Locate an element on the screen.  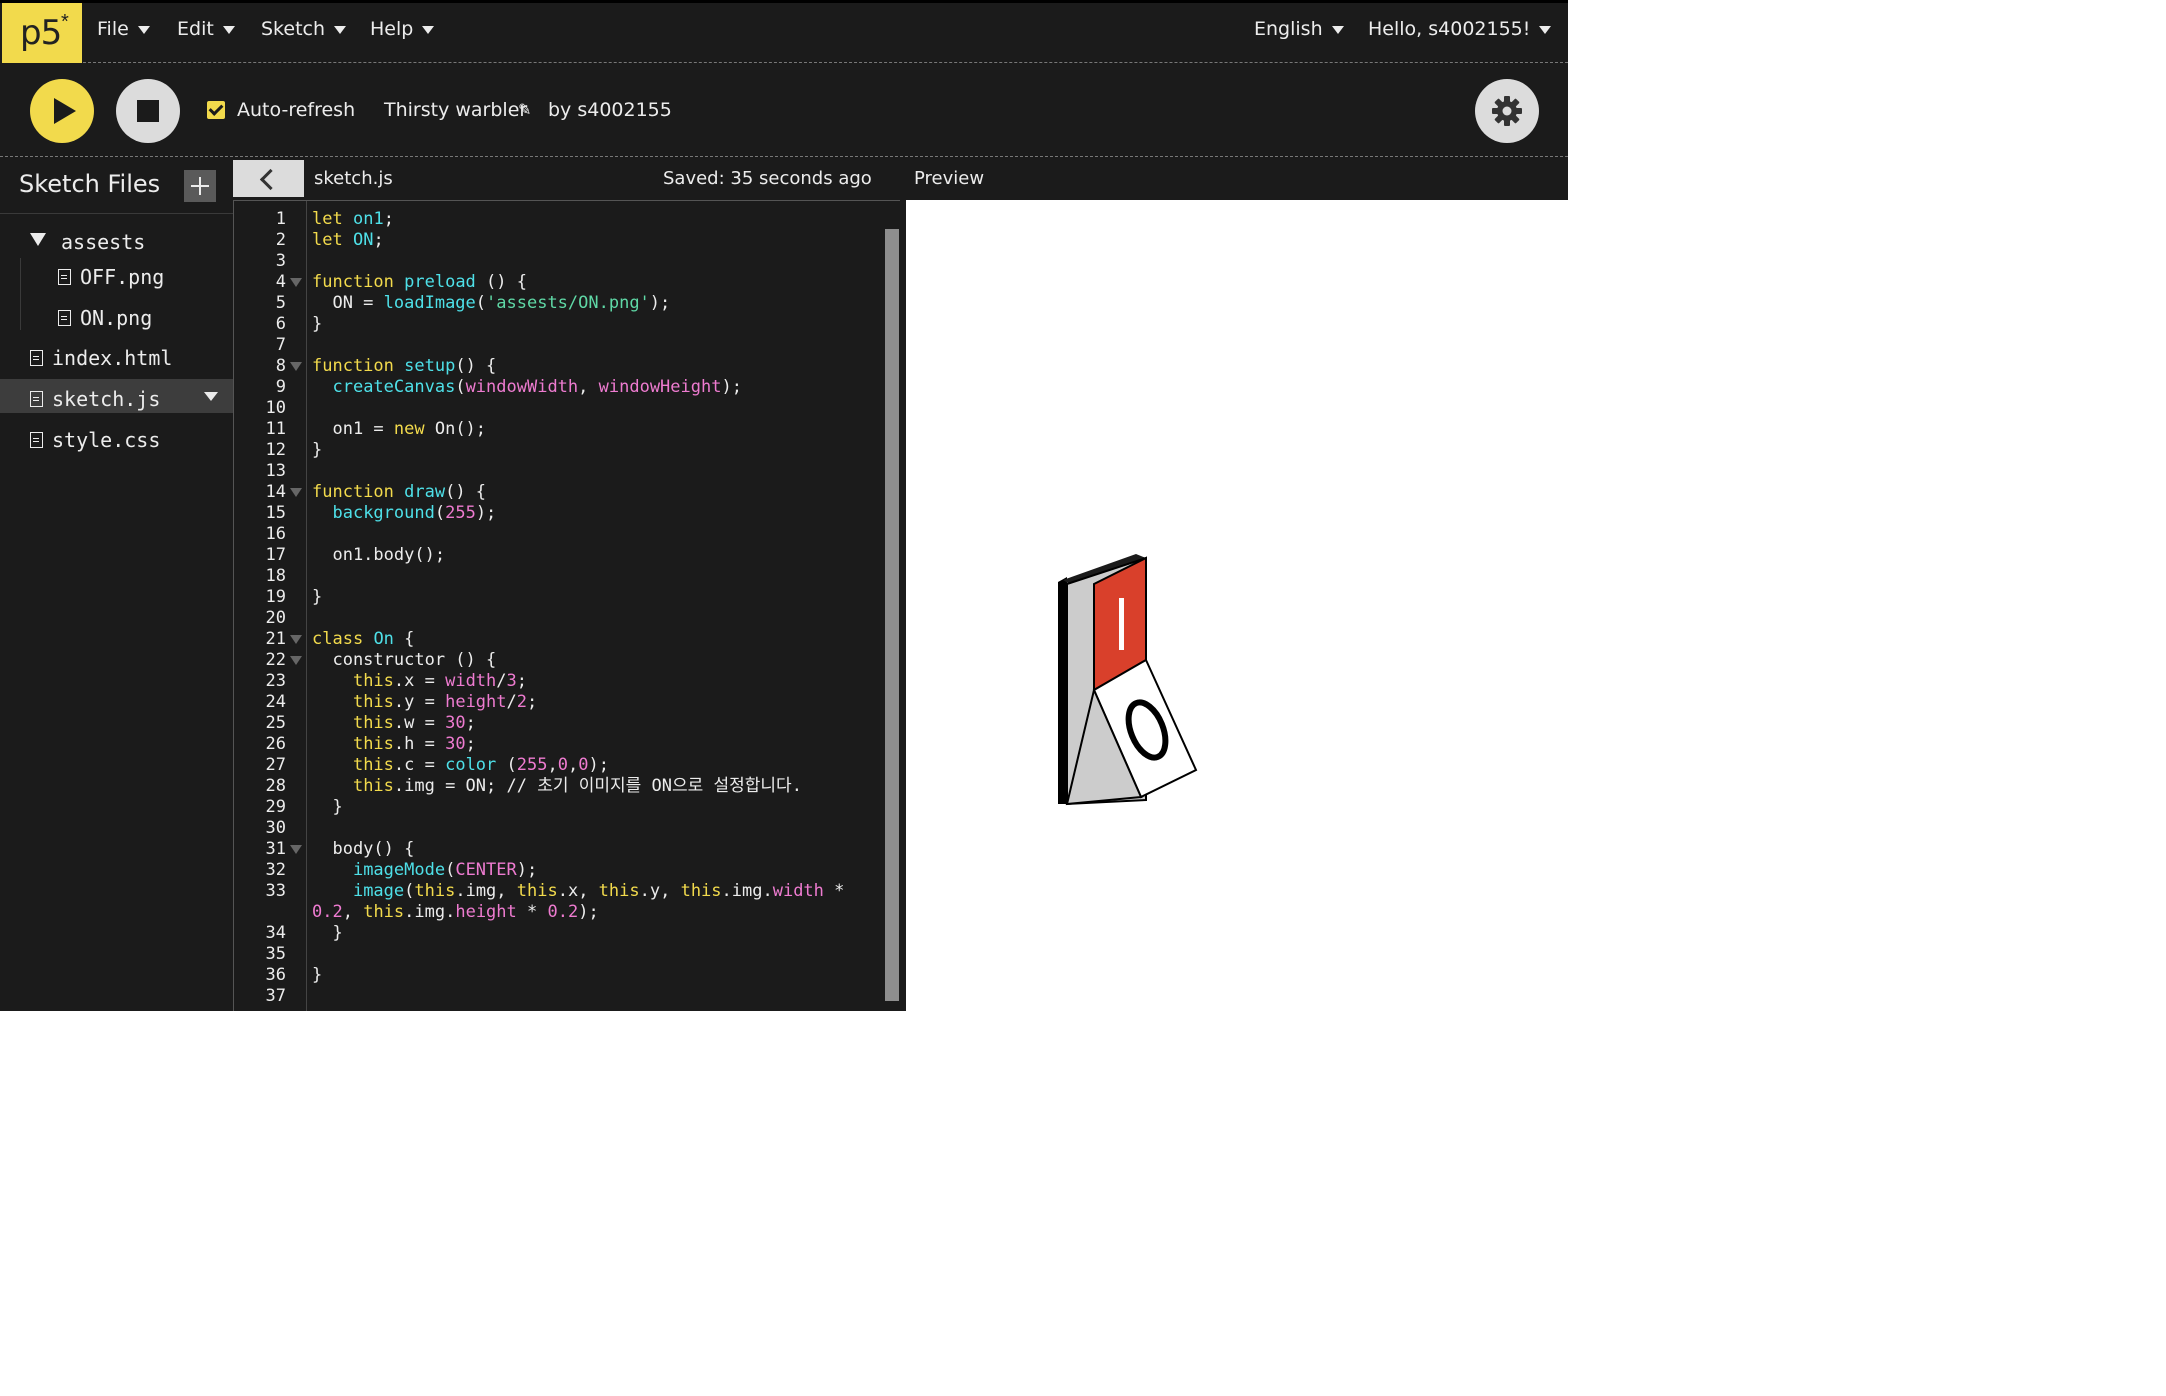
user-menu: Hello, s4002155! is located at coordinates (1460, 29).